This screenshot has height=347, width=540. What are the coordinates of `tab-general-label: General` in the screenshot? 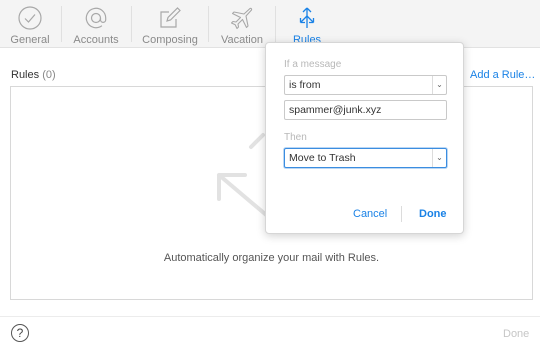 It's located at (30, 40).